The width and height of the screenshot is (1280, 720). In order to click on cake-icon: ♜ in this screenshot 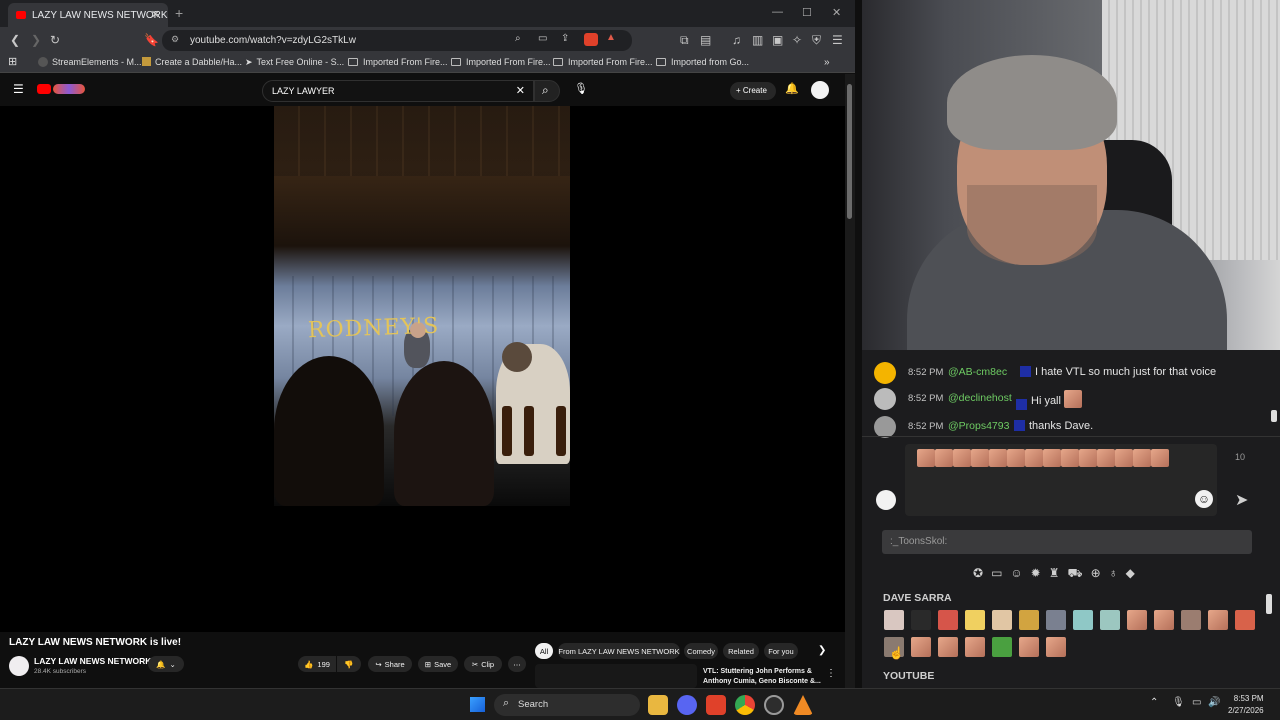, I will do `click(1058, 573)`.